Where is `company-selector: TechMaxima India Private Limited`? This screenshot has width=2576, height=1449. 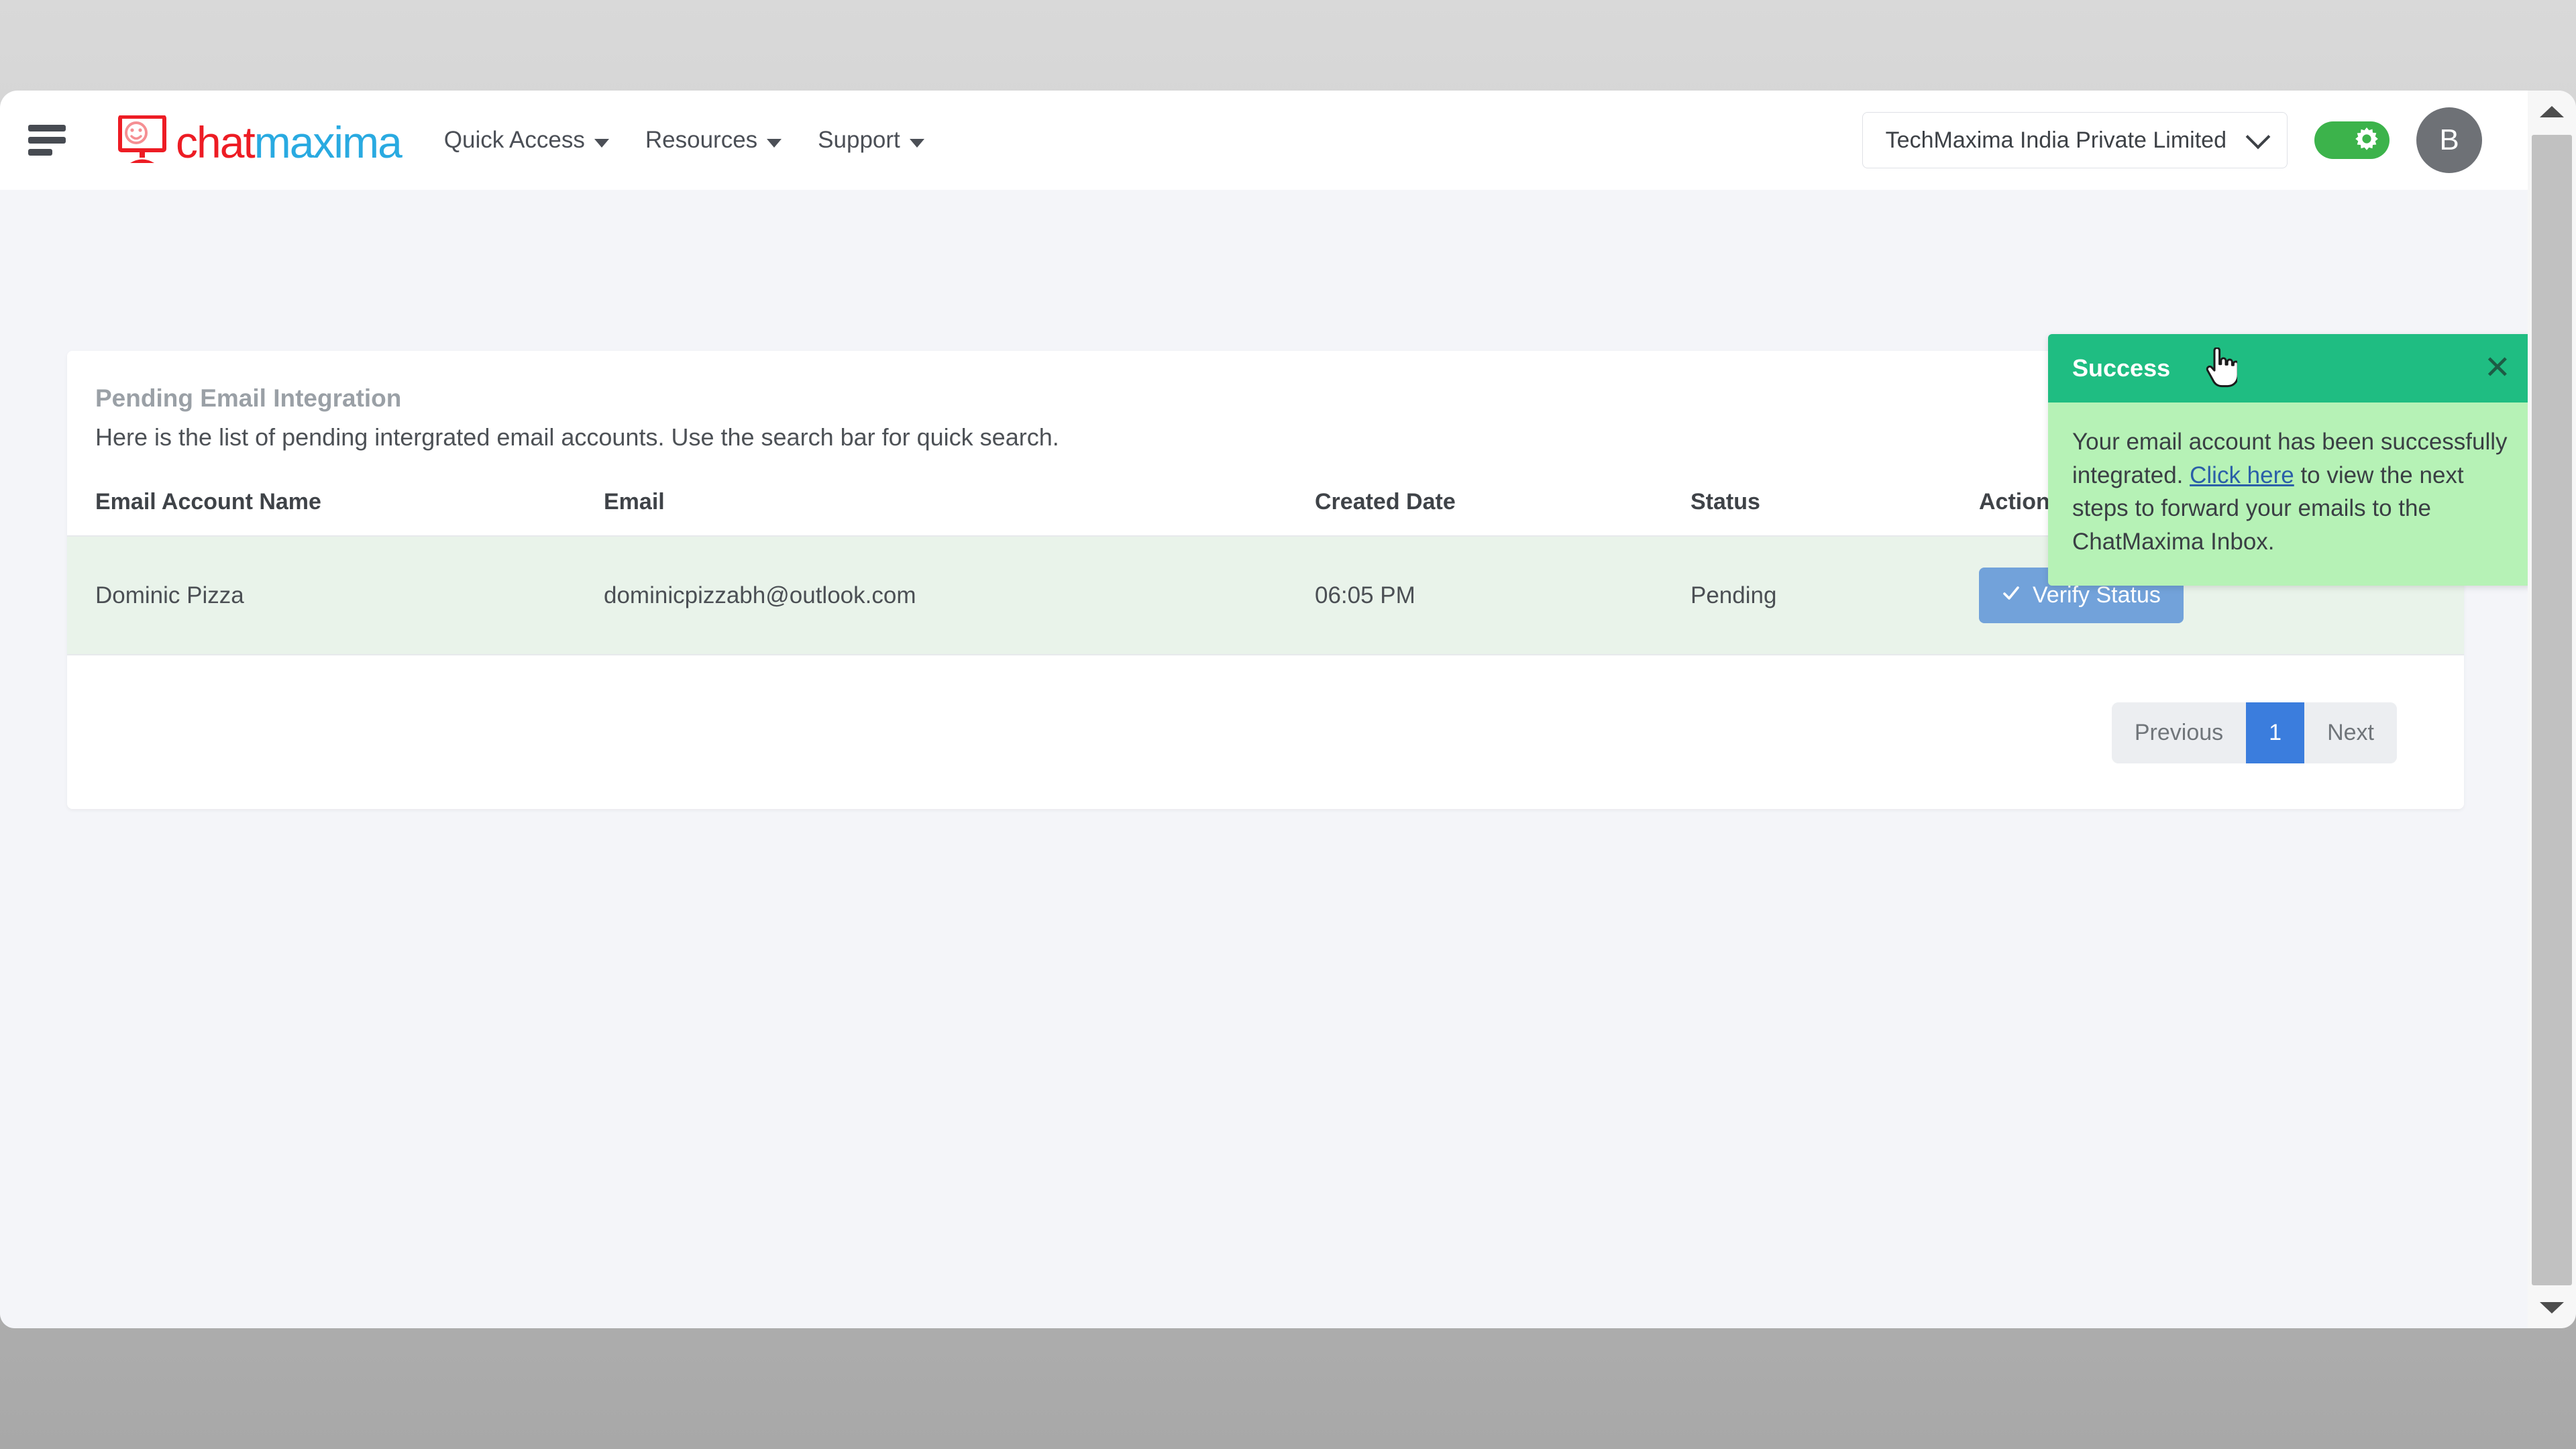
company-selector: TechMaxima India Private Limited is located at coordinates (2075, 140).